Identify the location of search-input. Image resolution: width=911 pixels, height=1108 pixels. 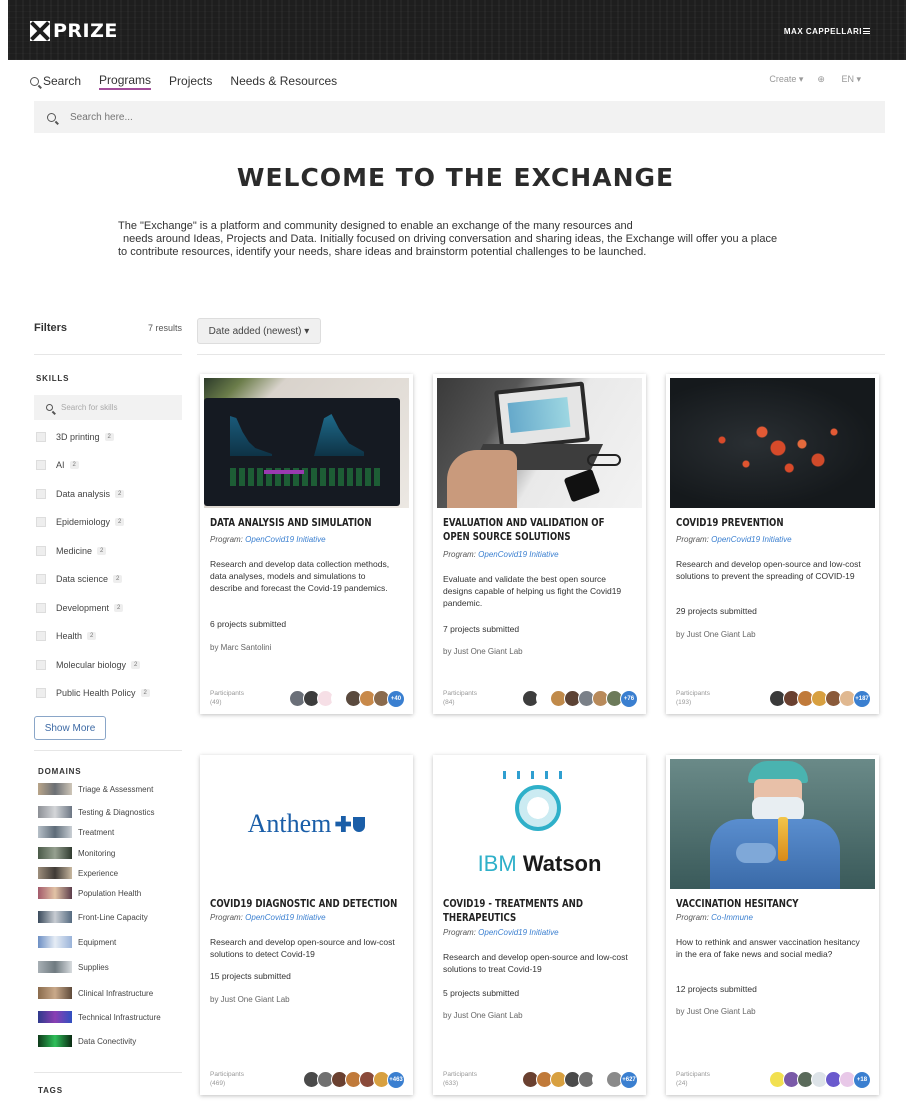
(270, 117).